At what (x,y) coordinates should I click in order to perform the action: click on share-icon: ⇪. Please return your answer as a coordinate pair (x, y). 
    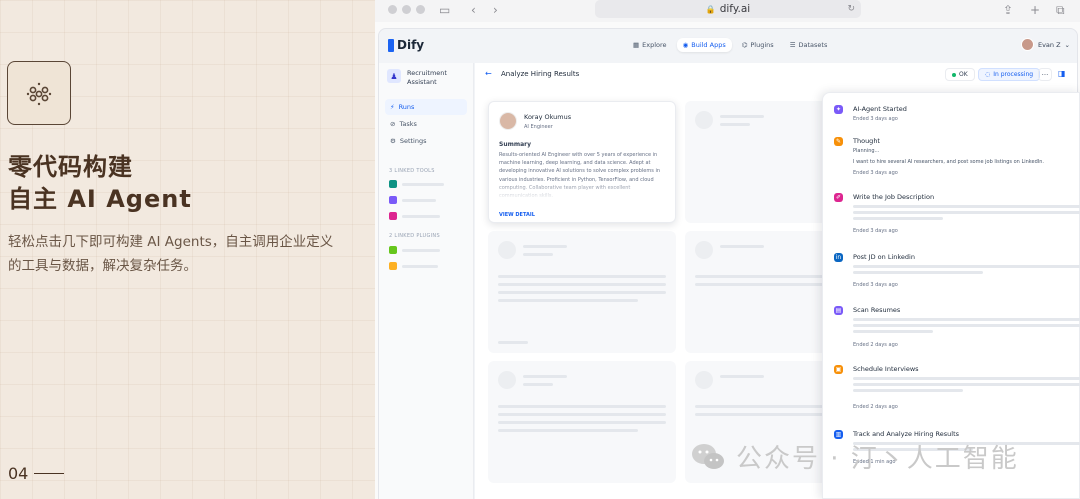
    Looking at the image, I should click on (1008, 10).